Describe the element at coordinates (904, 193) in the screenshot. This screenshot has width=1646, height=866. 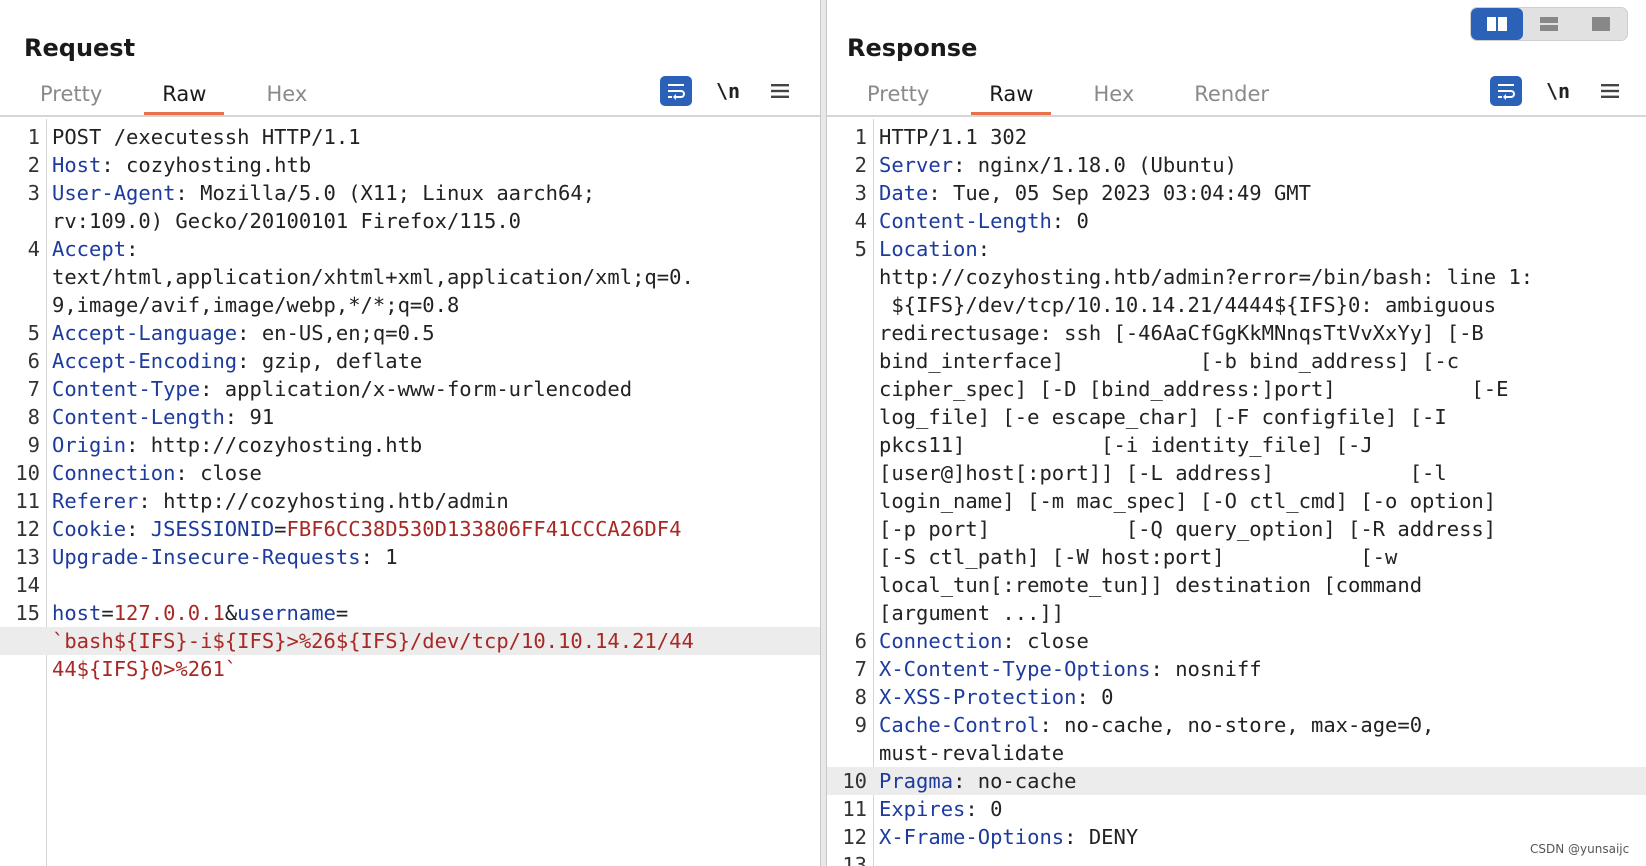
I see `header-name: Date` at that location.